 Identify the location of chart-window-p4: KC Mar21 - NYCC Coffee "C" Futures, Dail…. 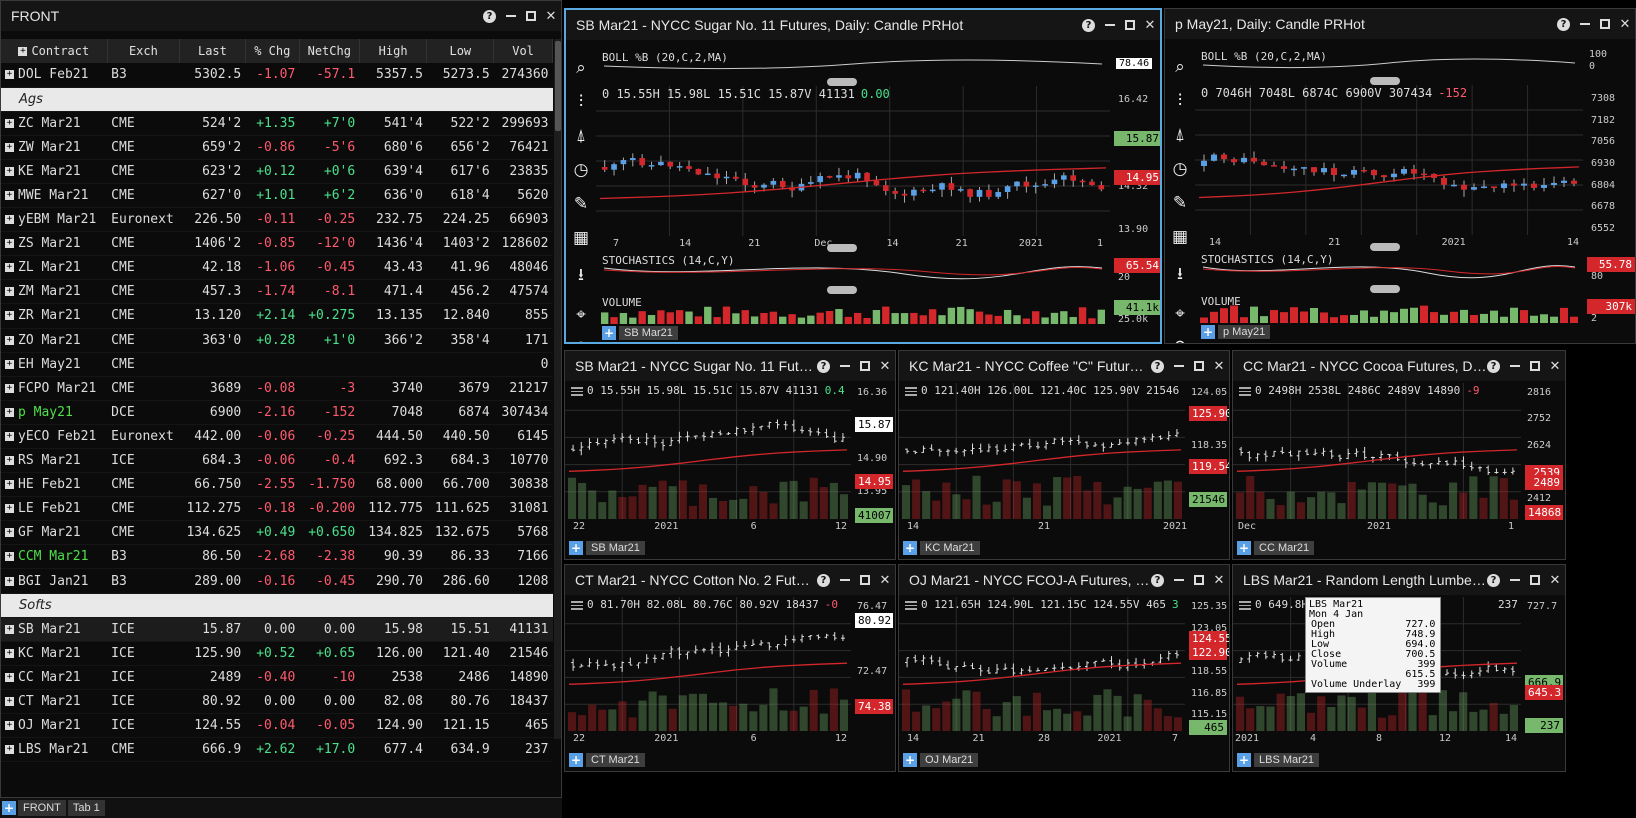
(1064, 455).